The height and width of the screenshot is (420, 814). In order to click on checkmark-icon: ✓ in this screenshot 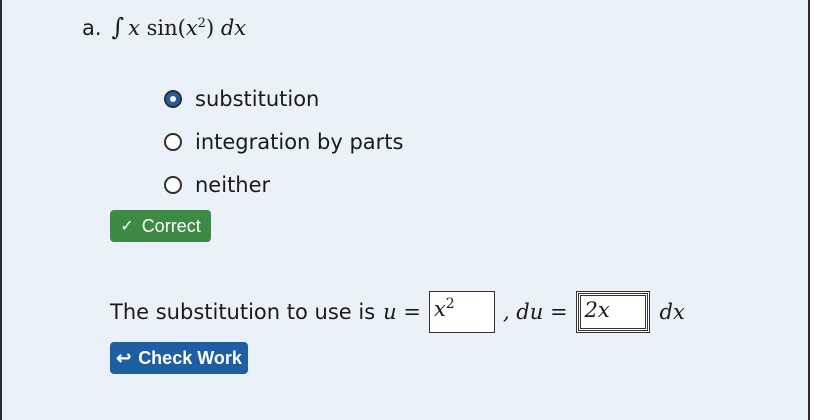, I will do `click(127, 226)`.